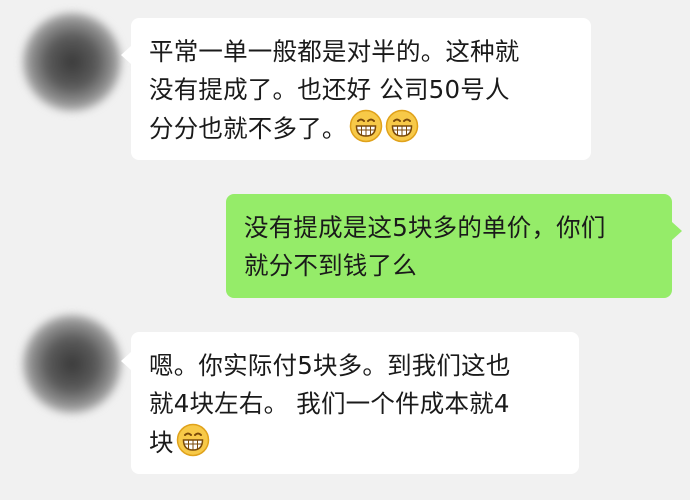 This screenshot has height=500, width=690. I want to click on message-text: 分分也就不多了。, so click(248, 128).